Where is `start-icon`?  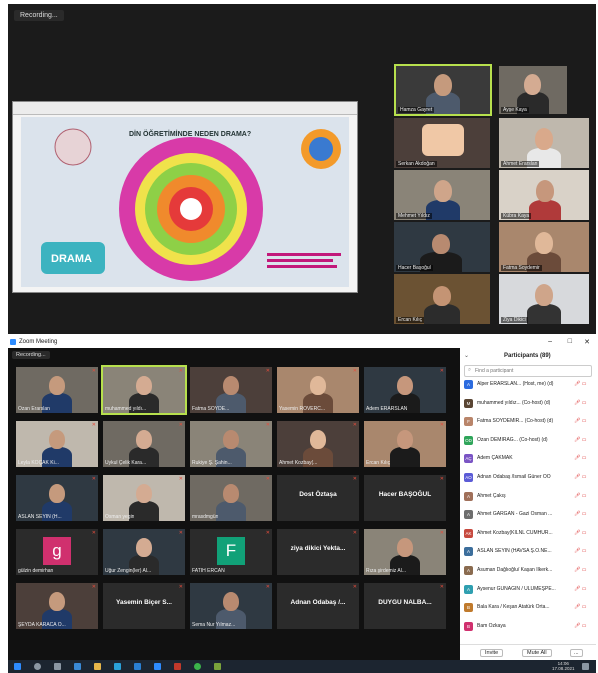 start-icon is located at coordinates (17, 666).